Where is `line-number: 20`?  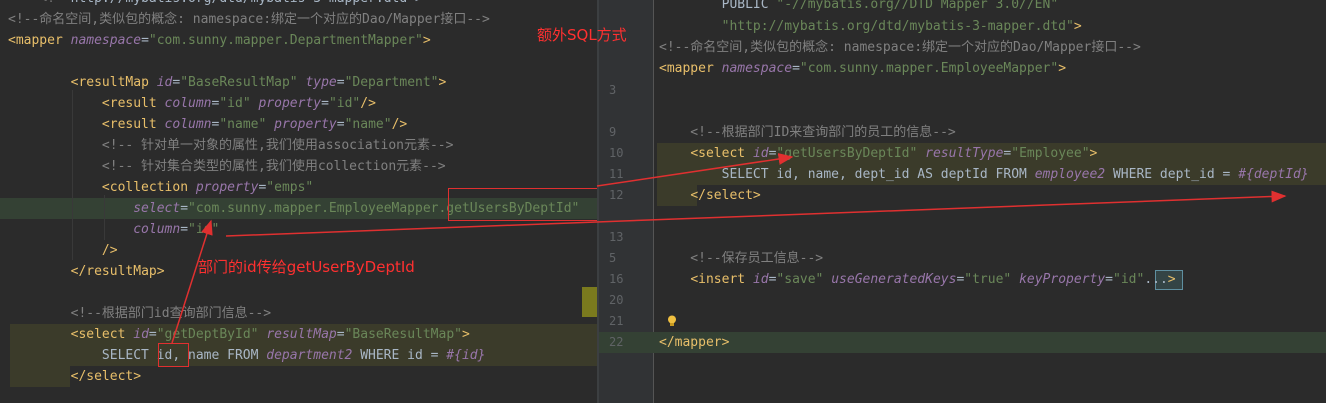 line-number: 20 is located at coordinates (616, 300).